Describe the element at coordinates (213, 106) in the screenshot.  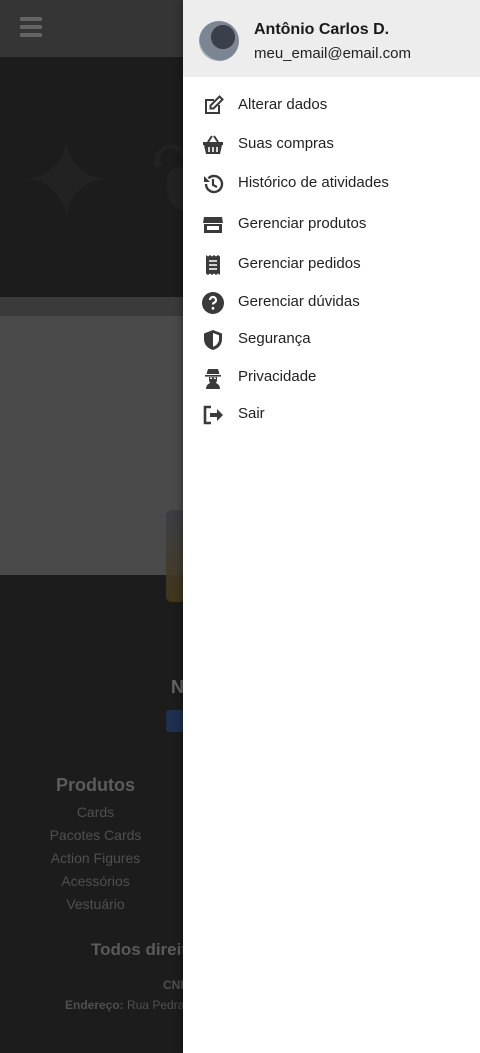
I see `edit-icon` at that location.